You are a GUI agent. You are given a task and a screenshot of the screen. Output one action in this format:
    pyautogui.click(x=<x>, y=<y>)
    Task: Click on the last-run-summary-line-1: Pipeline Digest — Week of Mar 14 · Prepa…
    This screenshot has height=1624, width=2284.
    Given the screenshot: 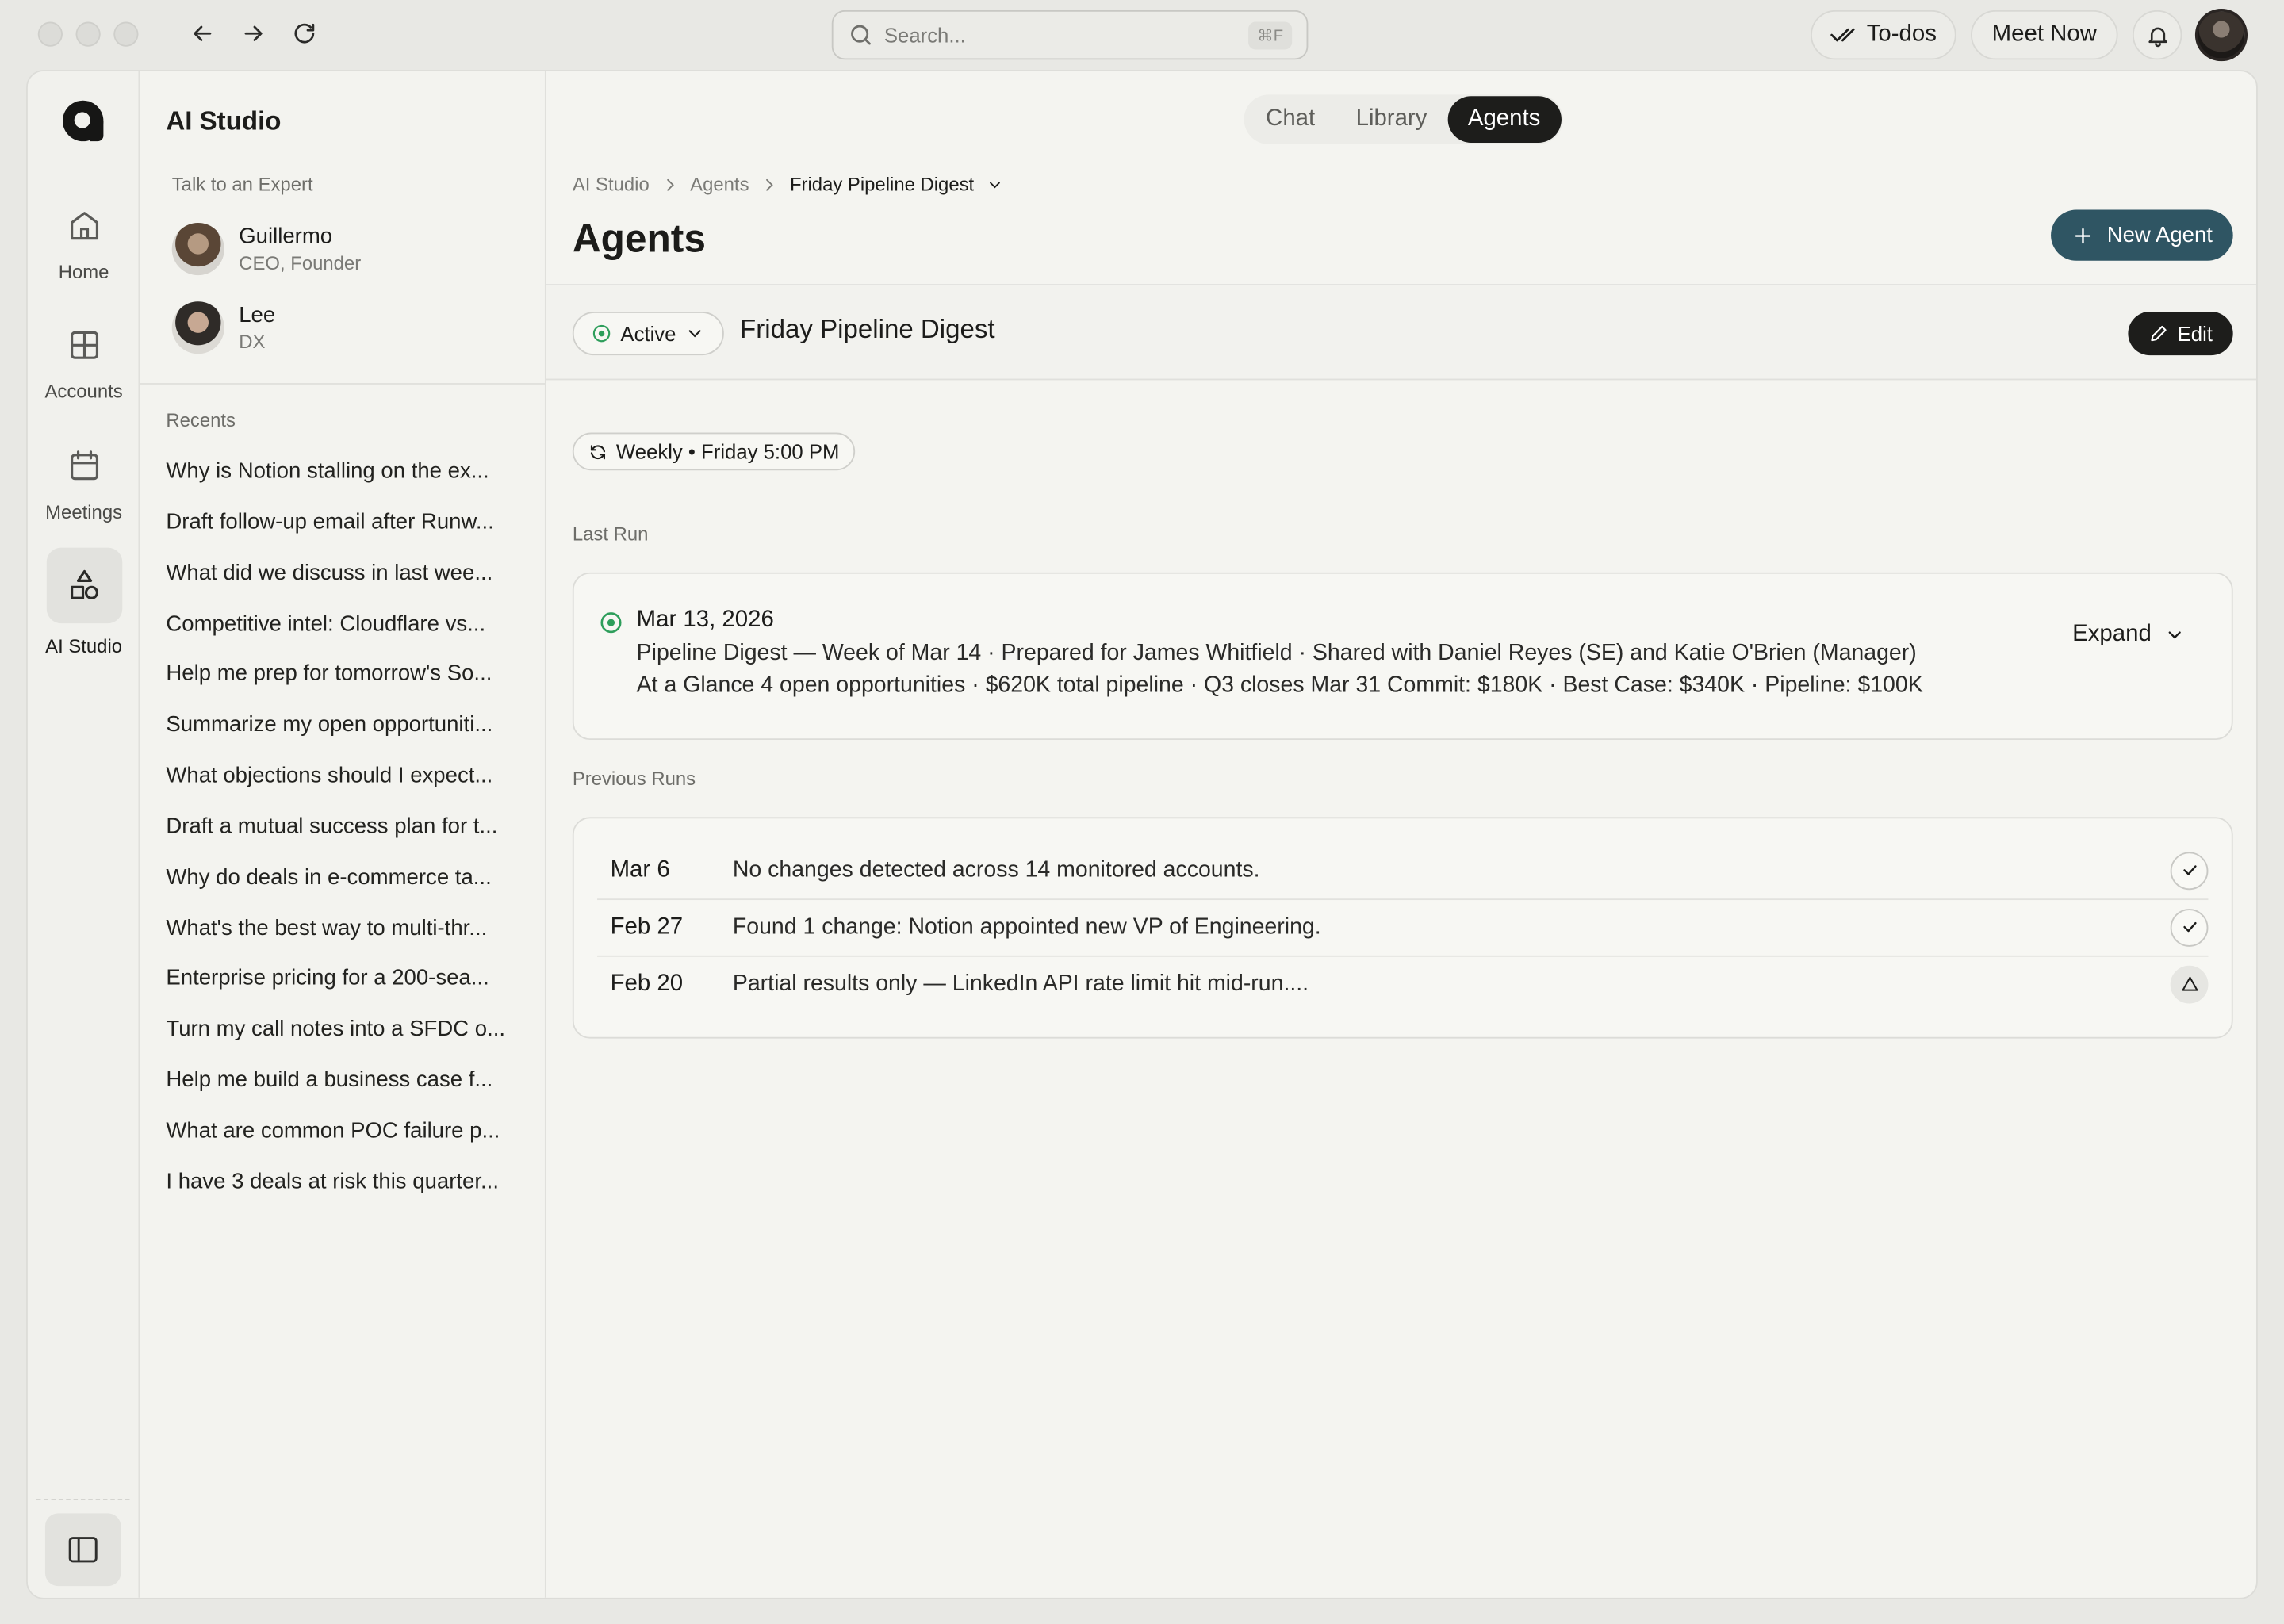 What is the action you would take?
    pyautogui.click(x=1276, y=653)
    